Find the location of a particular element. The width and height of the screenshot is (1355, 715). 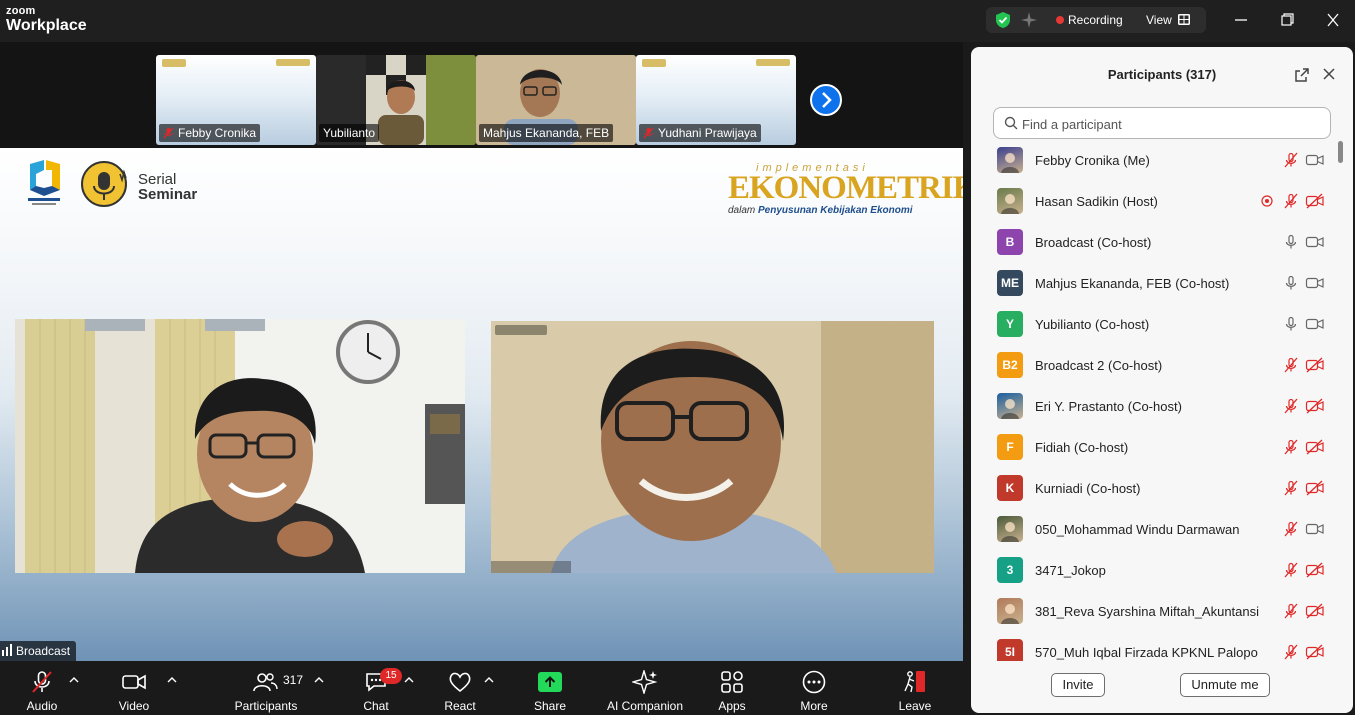

avatar: B2 is located at coordinates (1010, 365).